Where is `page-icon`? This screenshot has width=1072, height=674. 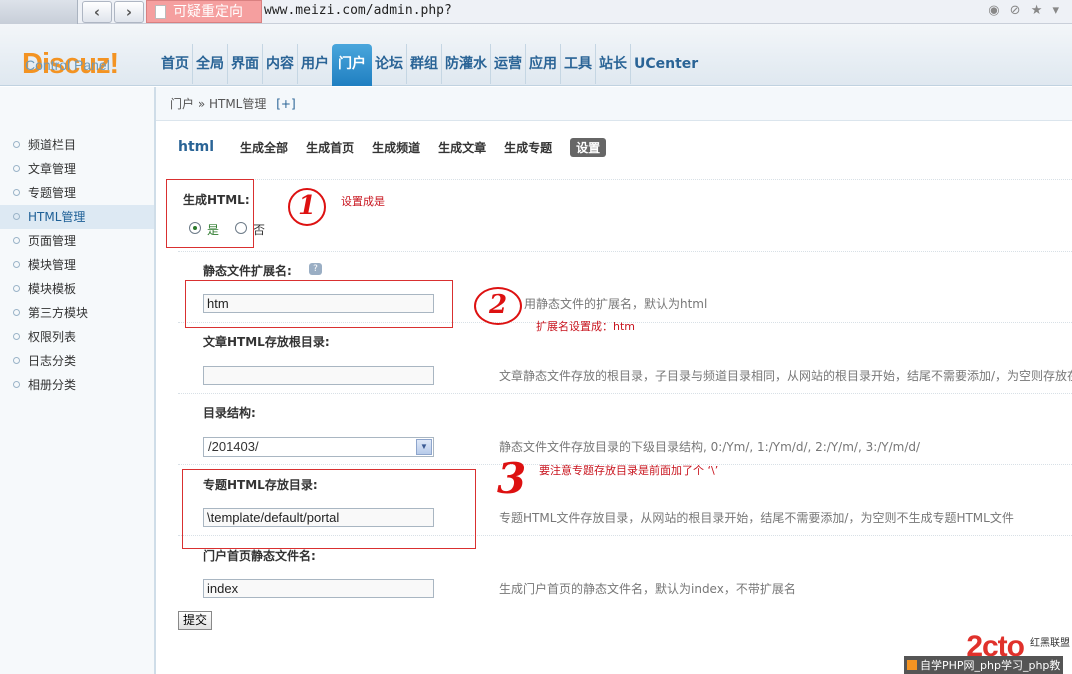
page-icon is located at coordinates (160, 12).